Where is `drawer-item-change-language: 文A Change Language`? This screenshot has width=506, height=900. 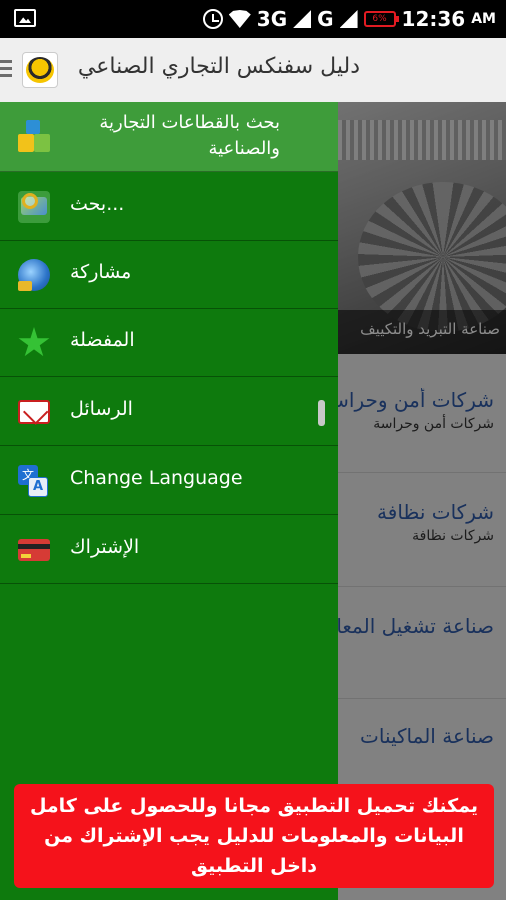
drawer-item-change-language: 文A Change Language is located at coordinates (169, 481).